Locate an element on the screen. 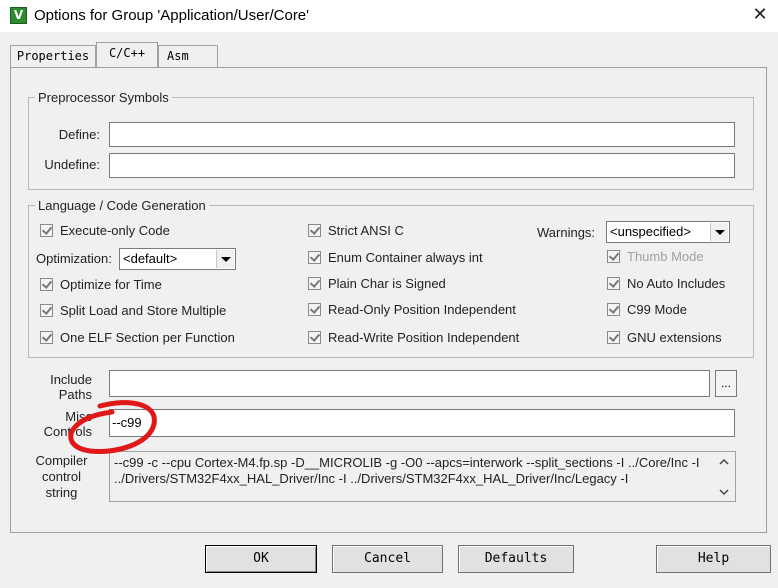 The height and width of the screenshot is (588, 778). compiler-control-label-line2: control is located at coordinates (61, 476).